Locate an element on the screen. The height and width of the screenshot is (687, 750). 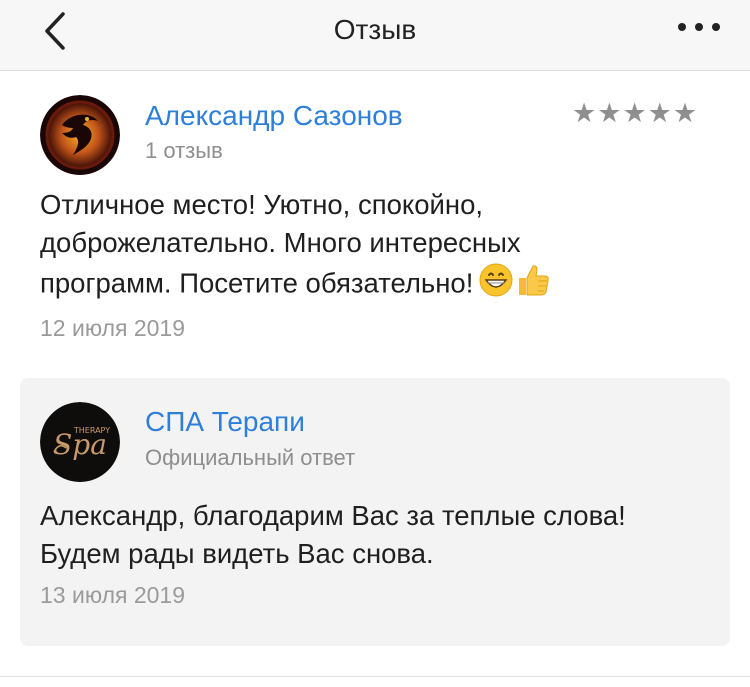
company-avatar: Spa THERAPY is located at coordinates (80, 442).